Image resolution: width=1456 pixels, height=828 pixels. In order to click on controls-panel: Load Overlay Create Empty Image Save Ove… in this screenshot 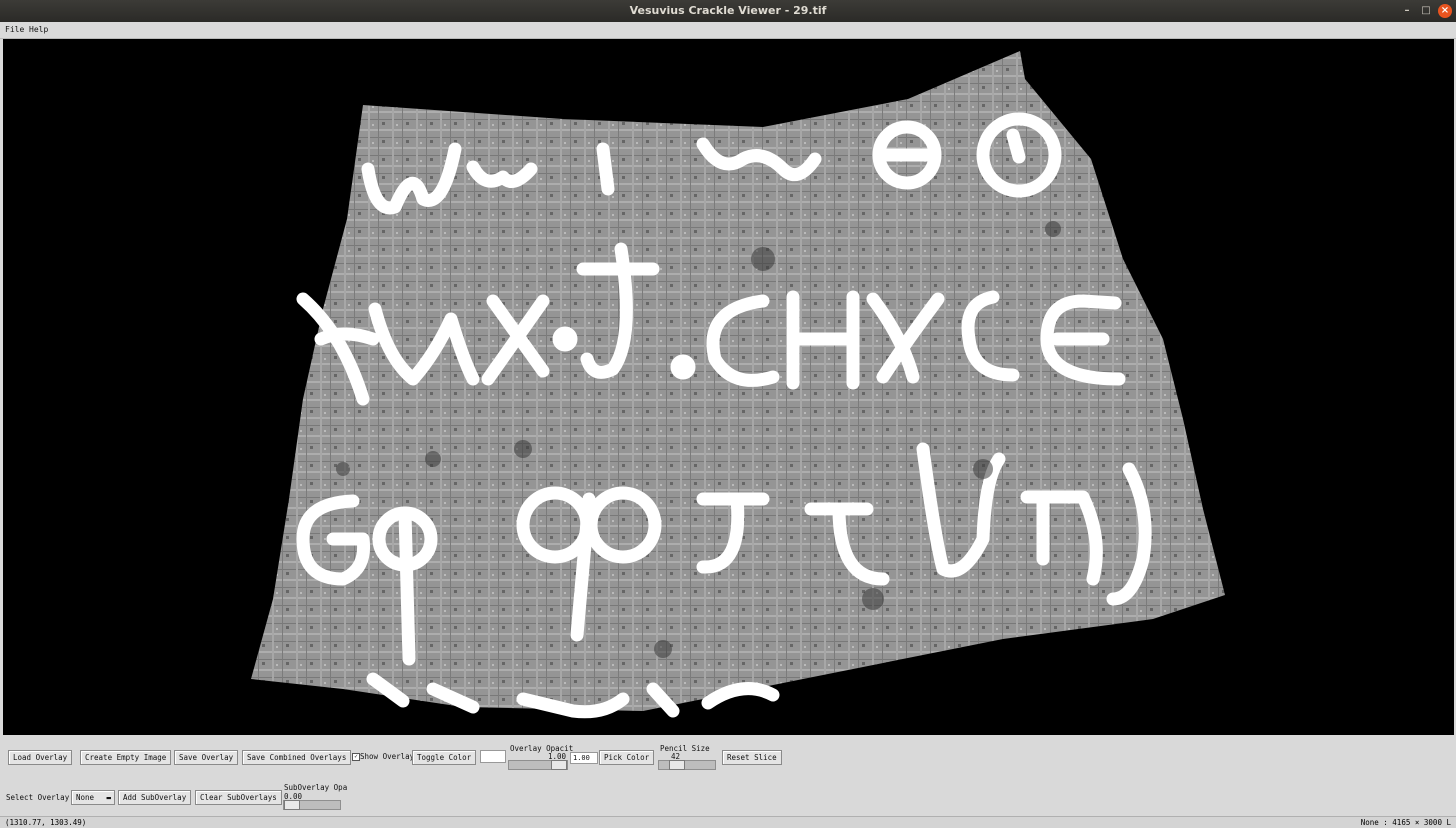, I will do `click(728, 776)`.